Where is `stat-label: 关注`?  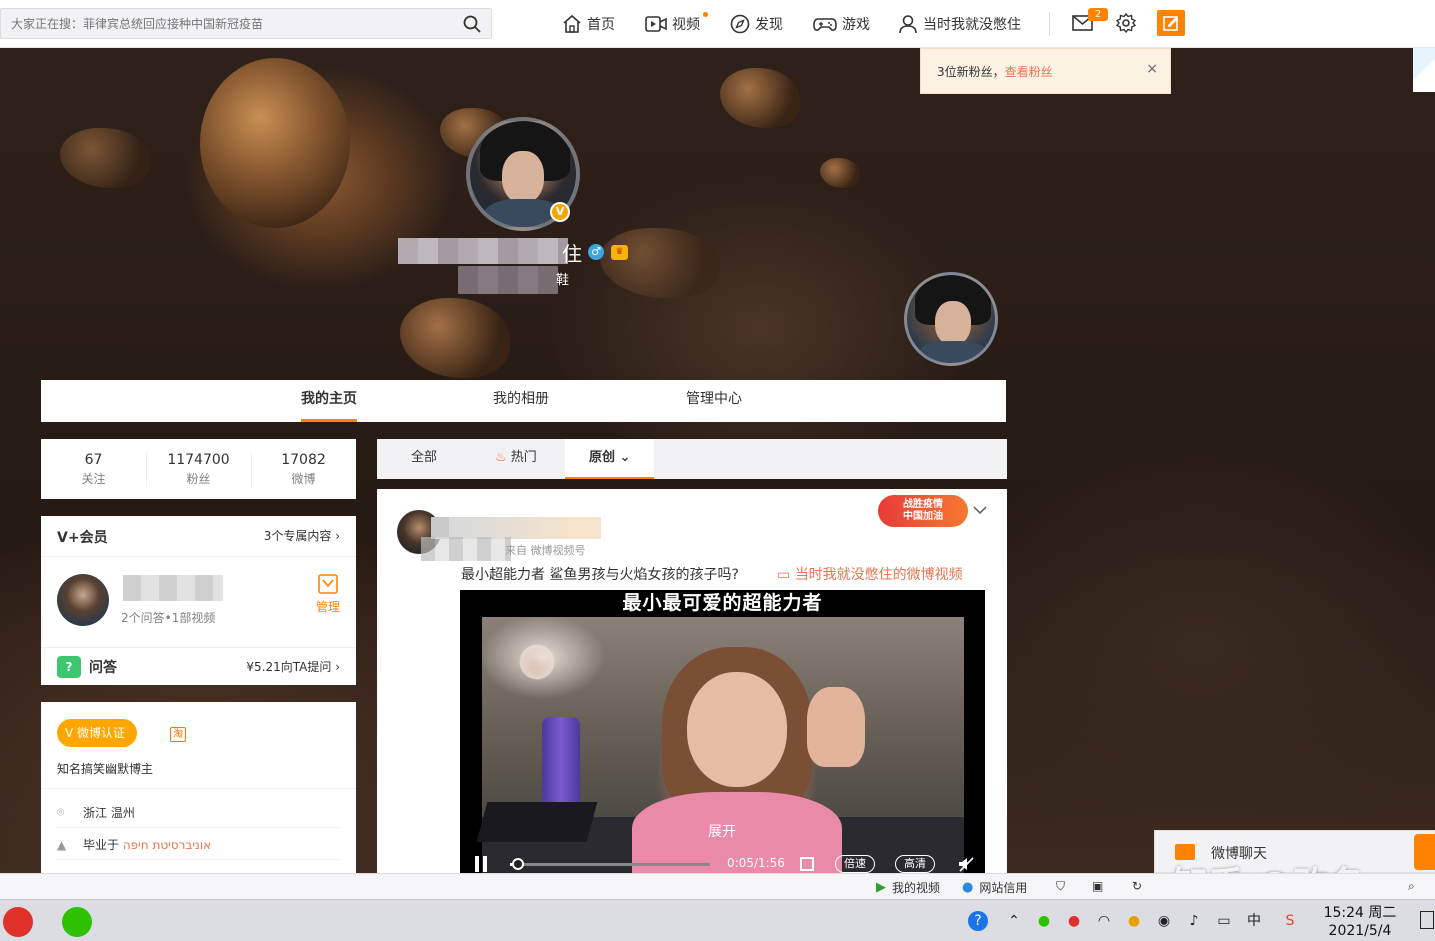
stat-label: 关注 is located at coordinates (93, 479).